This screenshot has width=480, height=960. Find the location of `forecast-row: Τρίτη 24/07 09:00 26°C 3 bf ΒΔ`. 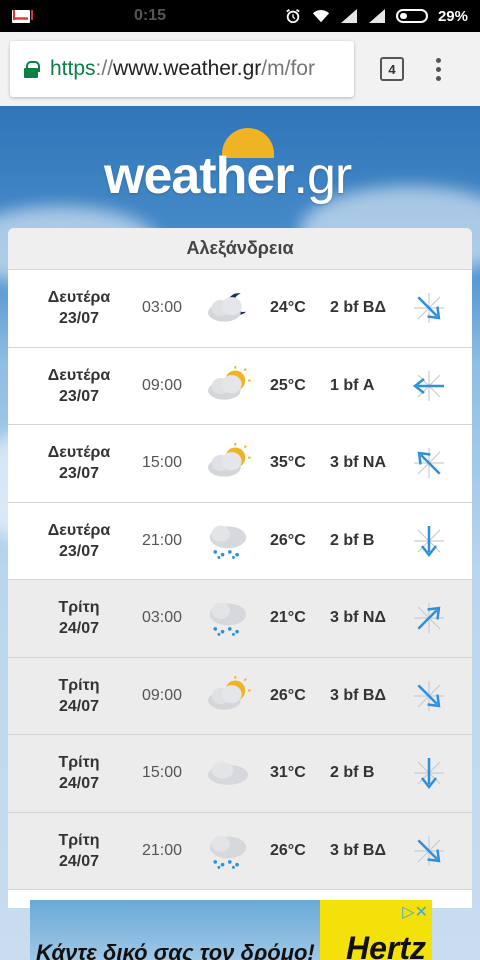

forecast-row: Τρίτη 24/07 09:00 26°C 3 bf ΒΔ is located at coordinates (240, 696).